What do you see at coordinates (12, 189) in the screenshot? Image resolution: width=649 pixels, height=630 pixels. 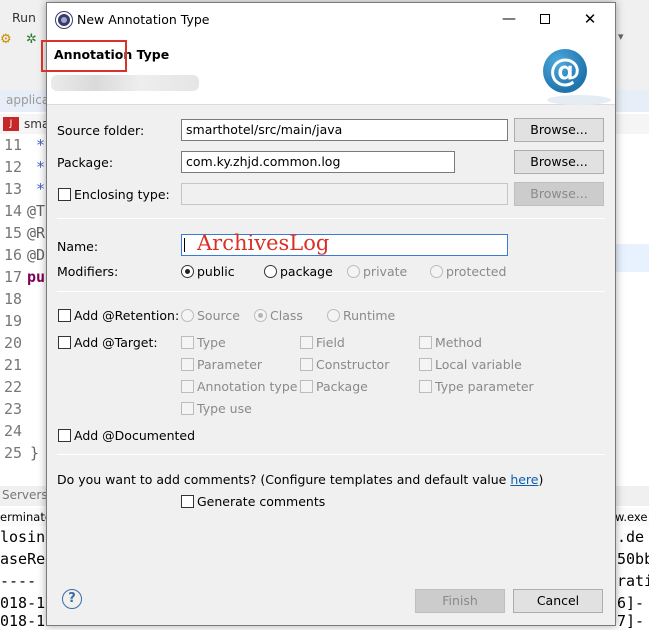 I see `line-number: 13` at bounding box center [12, 189].